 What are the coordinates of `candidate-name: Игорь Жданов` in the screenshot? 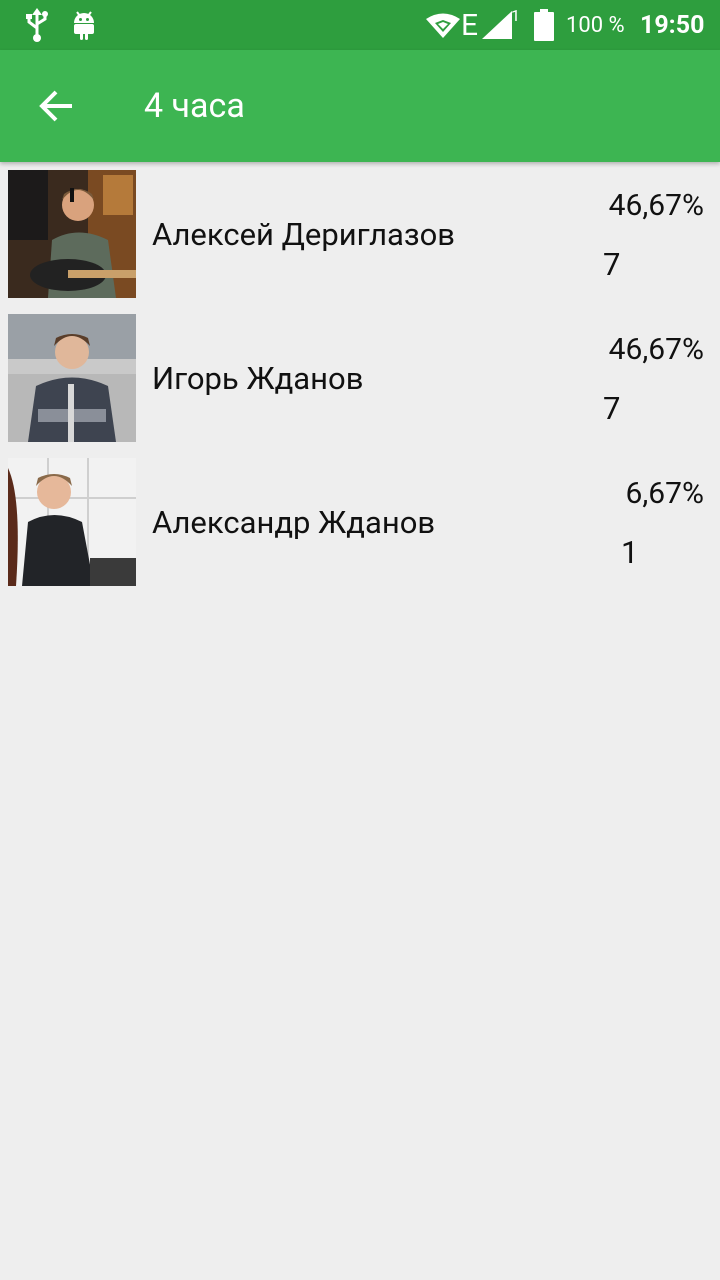 It's located at (258, 378).